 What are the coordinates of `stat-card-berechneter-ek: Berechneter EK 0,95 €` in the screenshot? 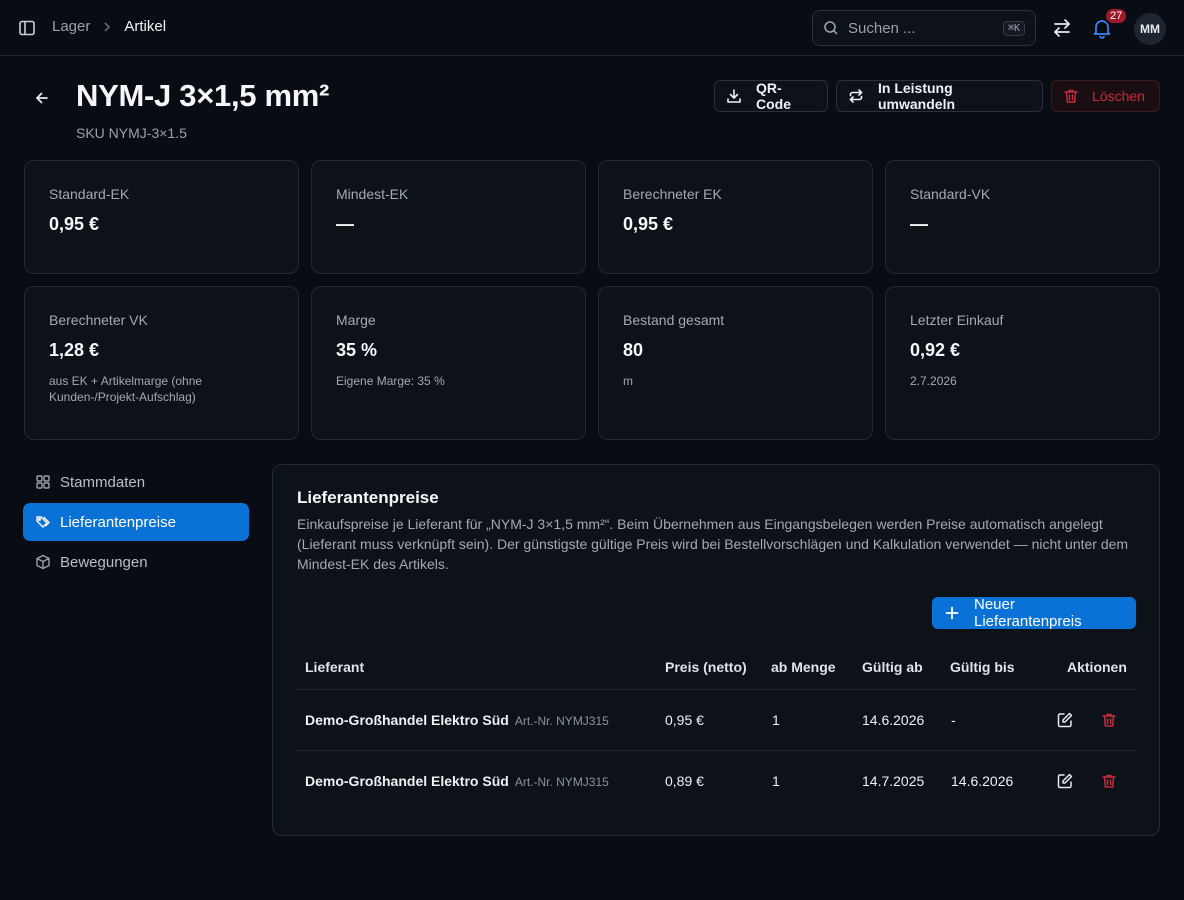 It's located at (735, 217).